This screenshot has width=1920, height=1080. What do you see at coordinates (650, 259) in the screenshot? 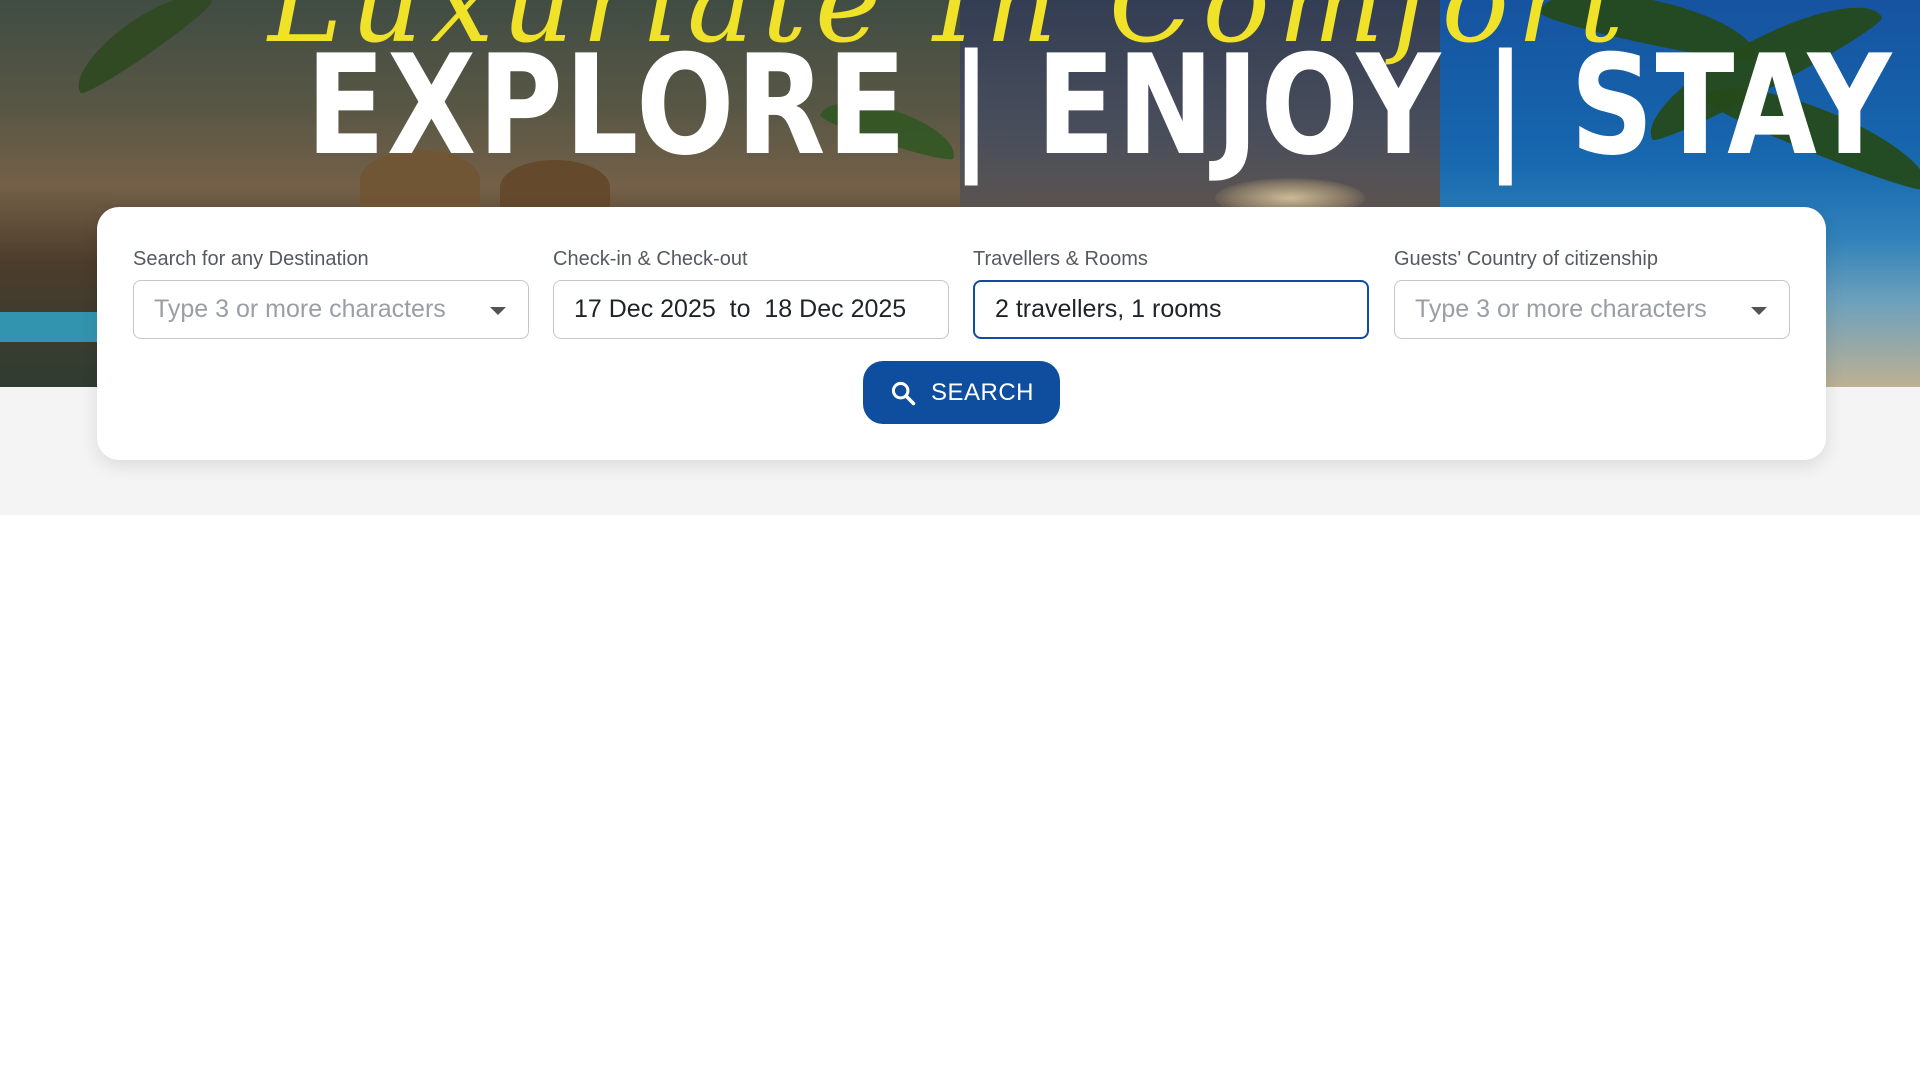
I see `dates-label: Check-in & Check-out` at bounding box center [650, 259].